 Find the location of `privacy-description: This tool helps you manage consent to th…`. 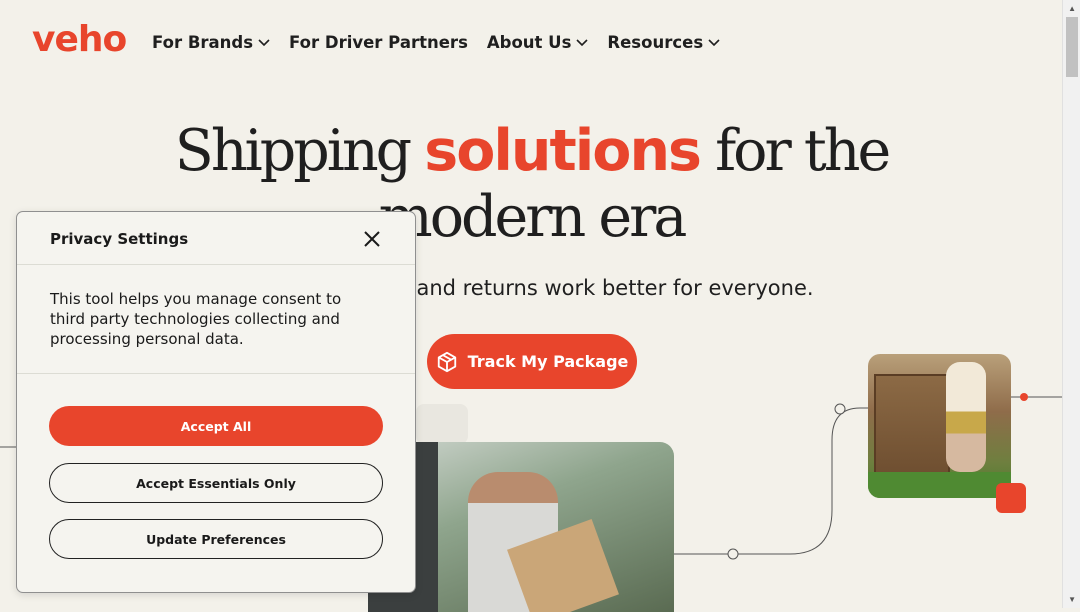

privacy-description: This tool helps you manage consent to th… is located at coordinates (196, 319).